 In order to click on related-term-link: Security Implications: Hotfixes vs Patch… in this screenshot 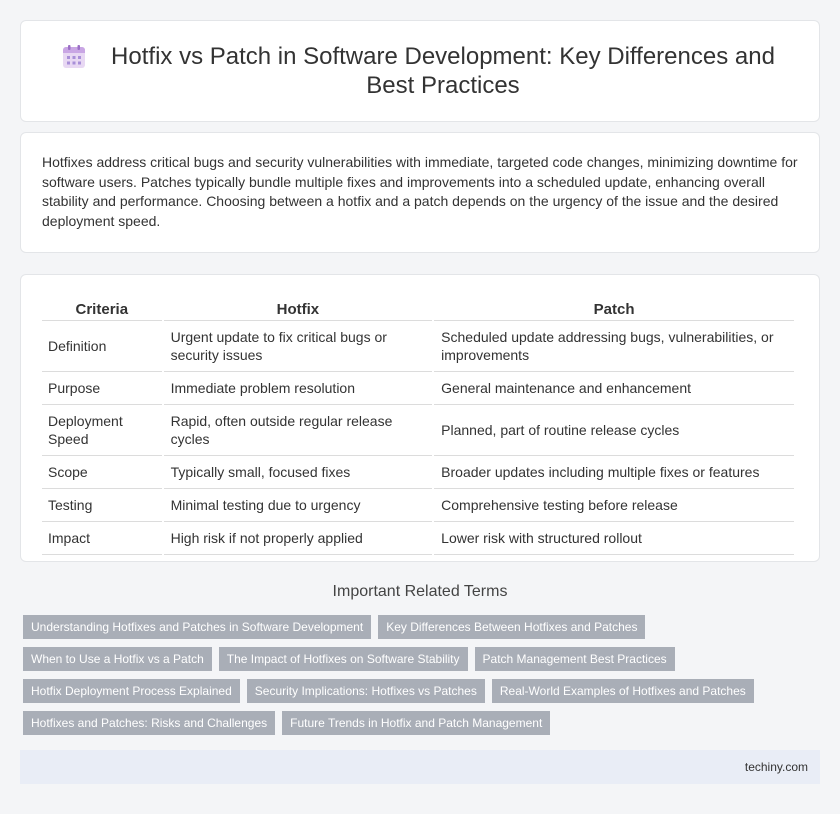, I will do `click(365, 691)`.